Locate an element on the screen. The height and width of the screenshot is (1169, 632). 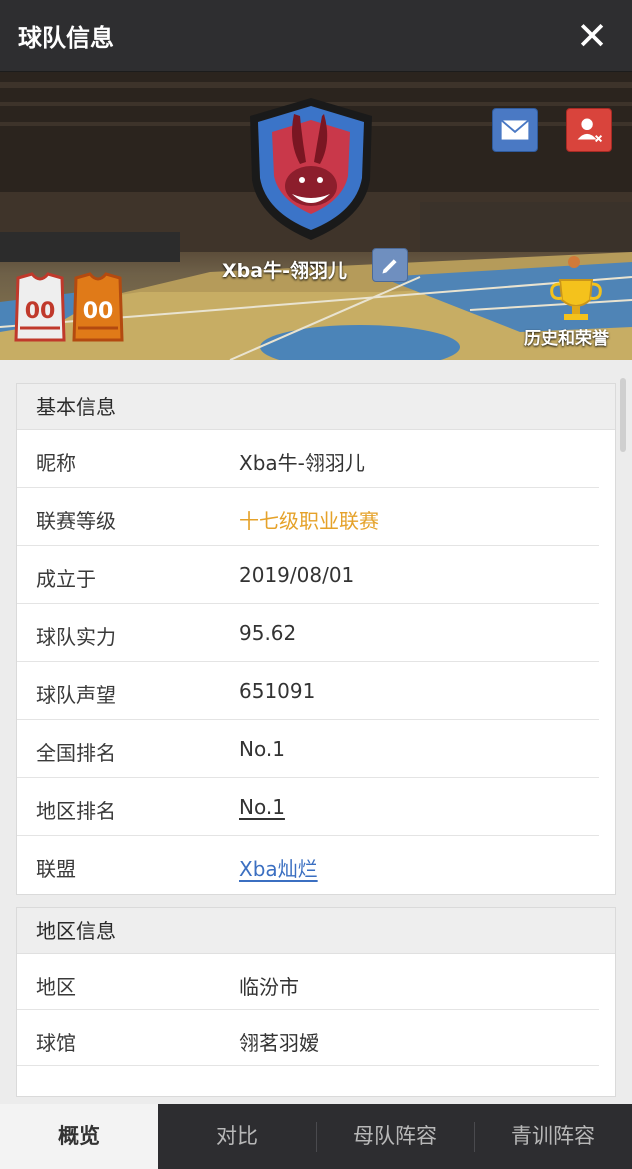
row-value: 95.62 is located at coordinates (268, 633).